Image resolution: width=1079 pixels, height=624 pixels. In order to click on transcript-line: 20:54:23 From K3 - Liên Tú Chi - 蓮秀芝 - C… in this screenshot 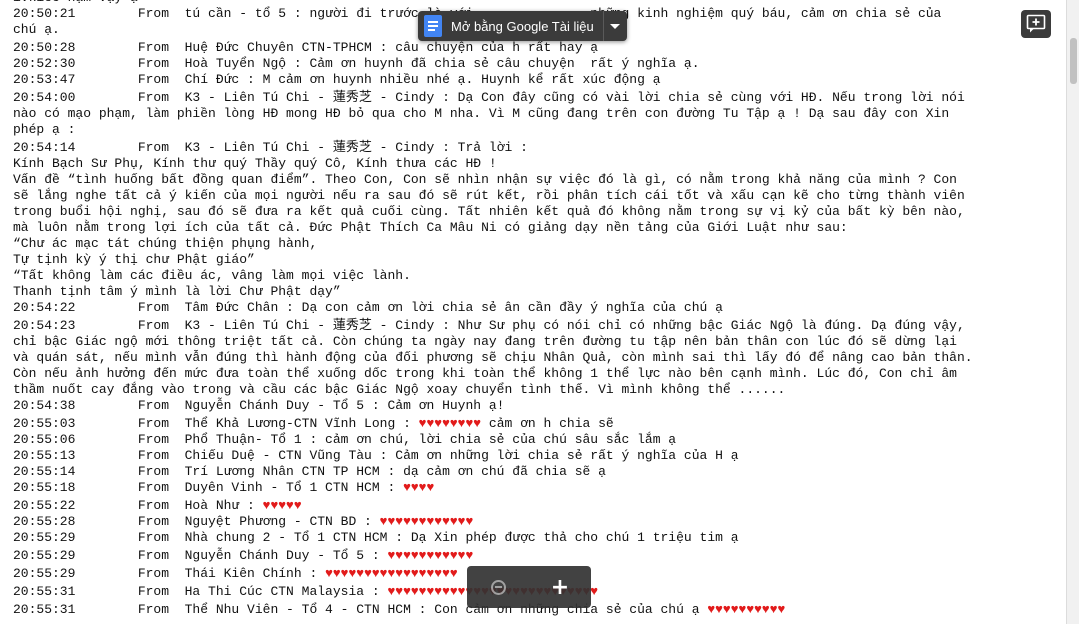, I will do `click(533, 326)`.